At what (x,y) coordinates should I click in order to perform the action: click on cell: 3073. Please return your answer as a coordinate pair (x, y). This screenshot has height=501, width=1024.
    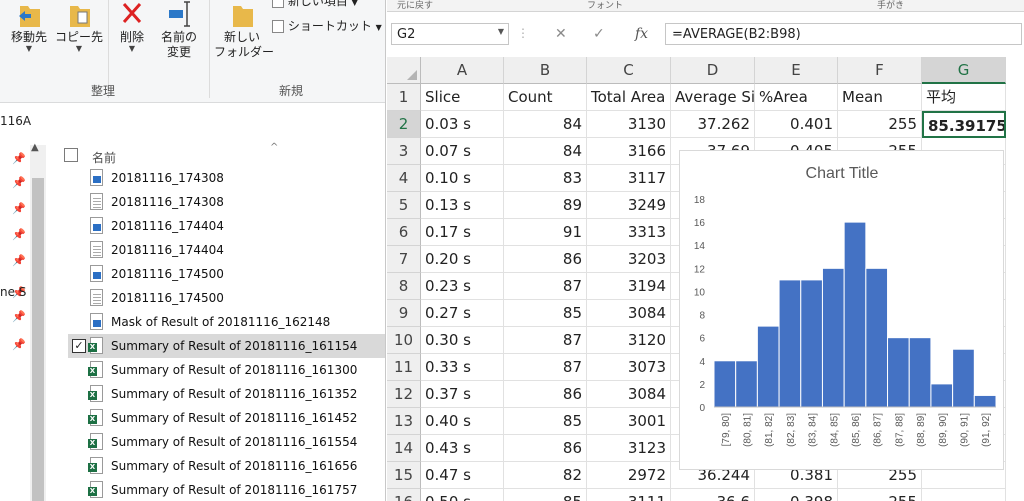
    Looking at the image, I should click on (629, 367).